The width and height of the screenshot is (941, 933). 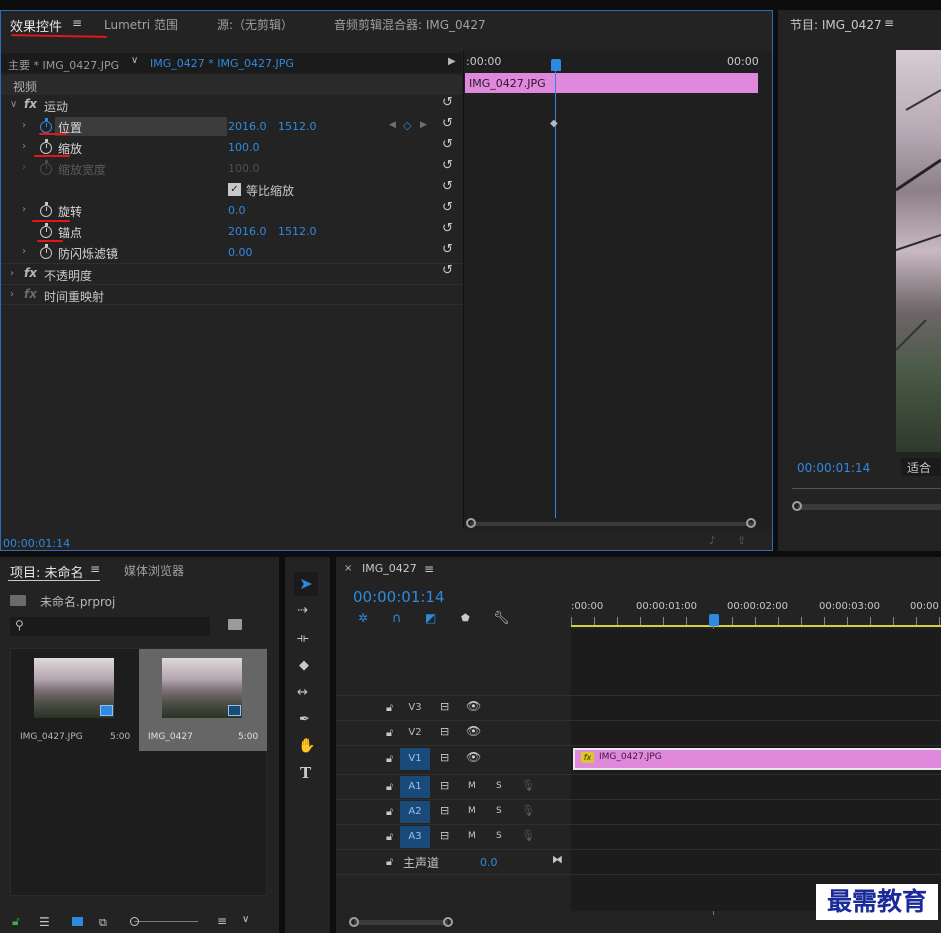 What do you see at coordinates (222, 921) in the screenshot?
I see `sort-icon: ≡` at bounding box center [222, 921].